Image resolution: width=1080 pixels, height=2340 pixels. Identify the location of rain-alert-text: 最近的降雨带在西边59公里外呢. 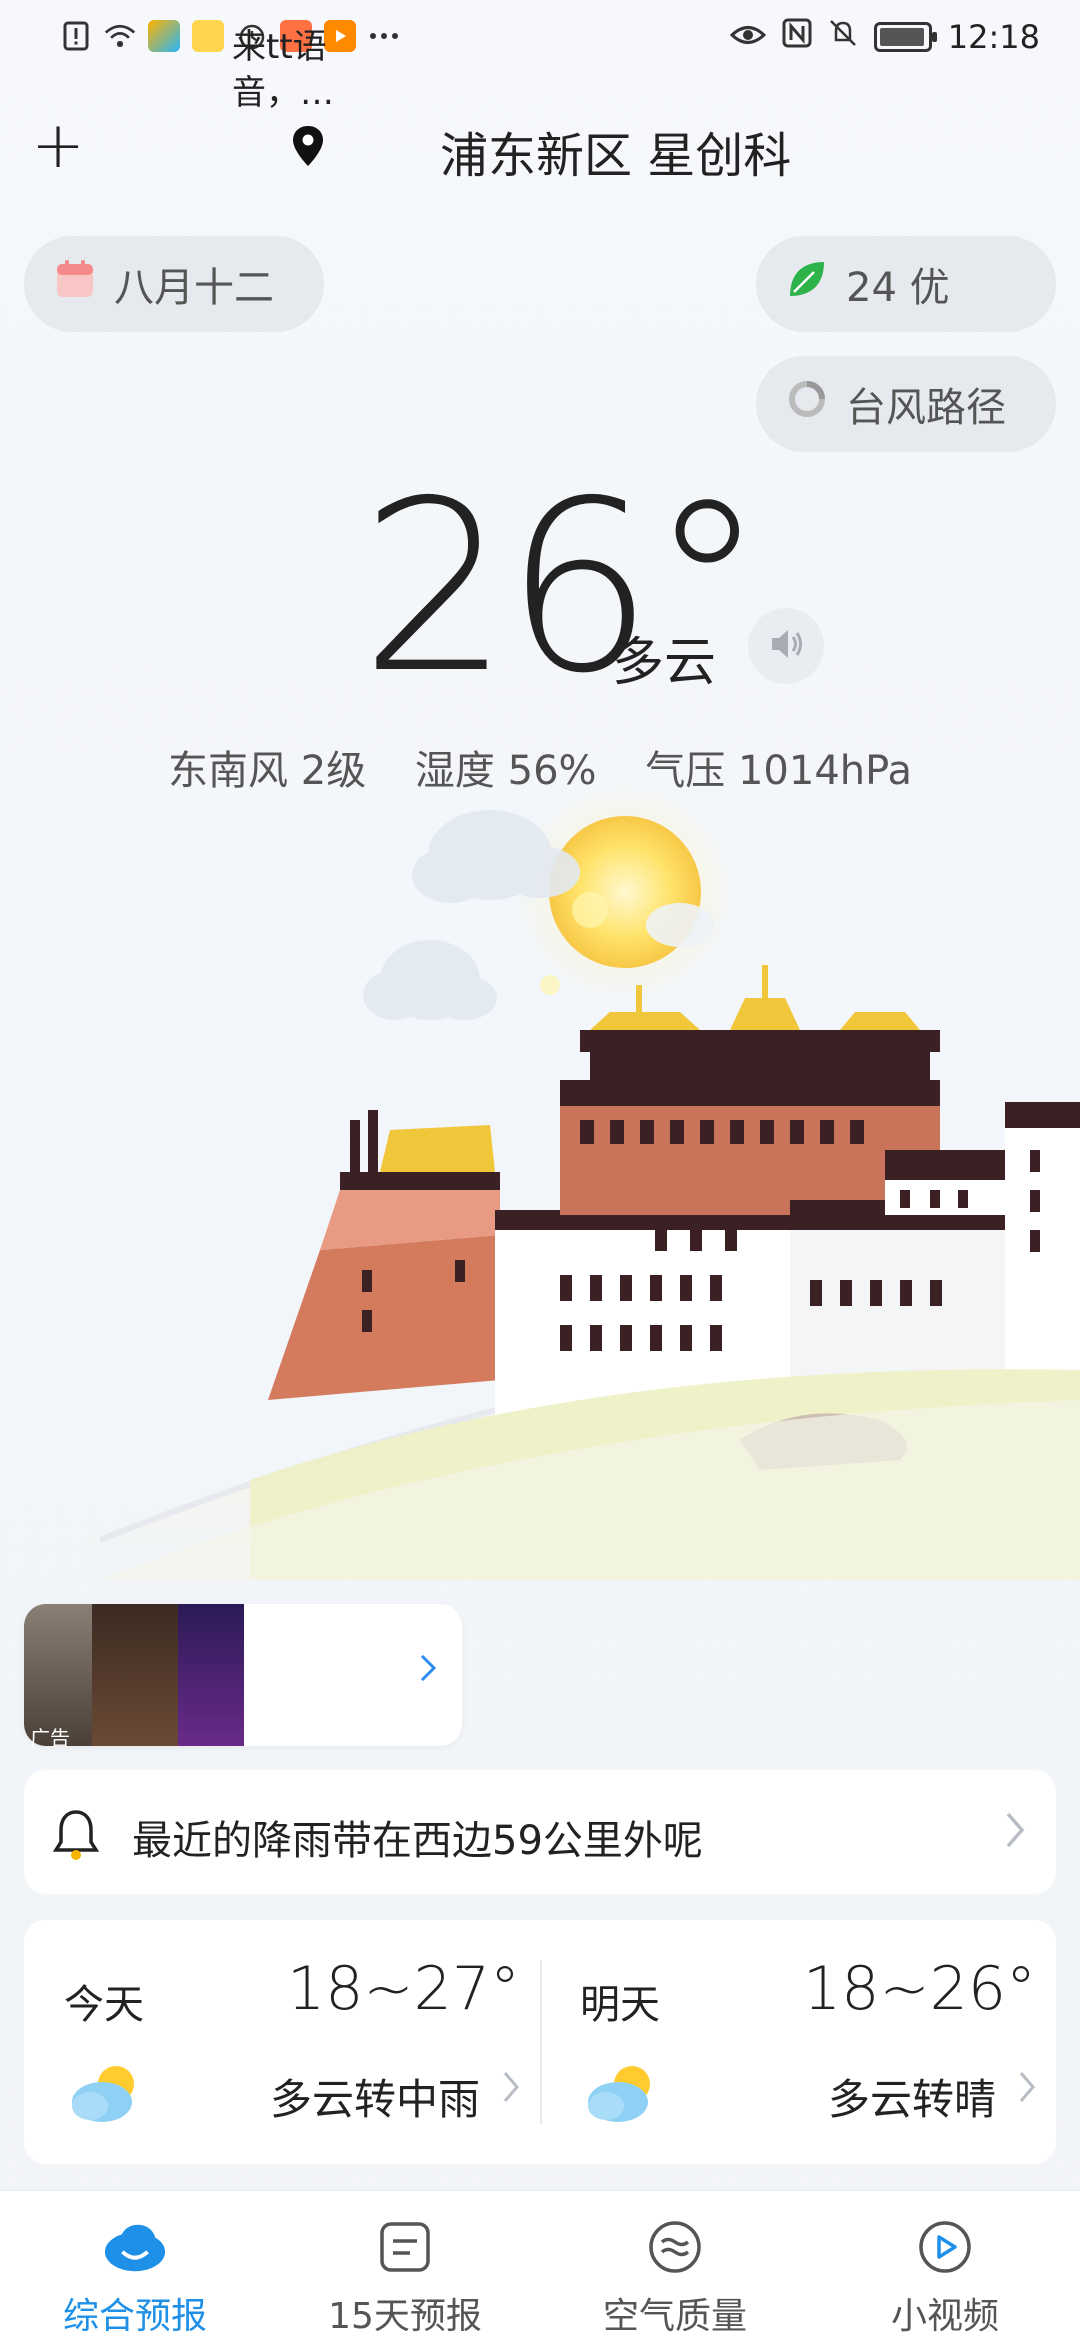
(417, 1841).